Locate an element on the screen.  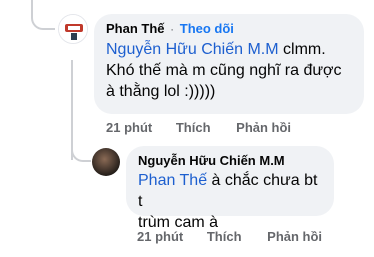
avatar is located at coordinates (73, 29).